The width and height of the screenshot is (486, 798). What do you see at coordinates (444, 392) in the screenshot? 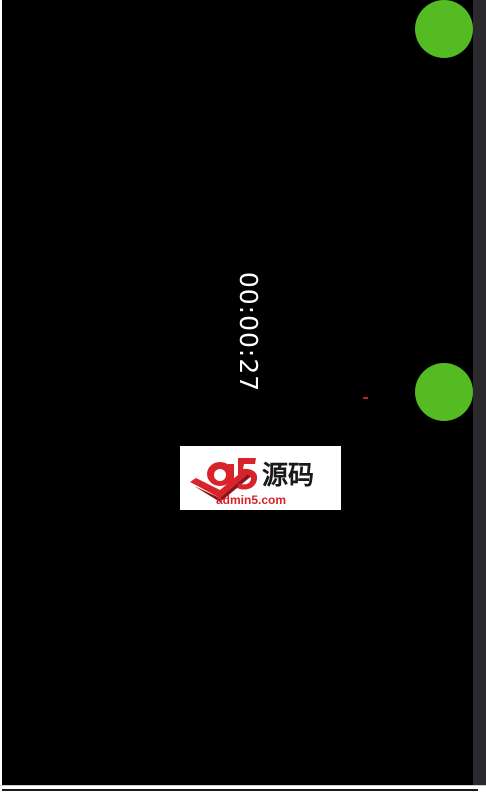
I see `status-indicator-middle` at bounding box center [444, 392].